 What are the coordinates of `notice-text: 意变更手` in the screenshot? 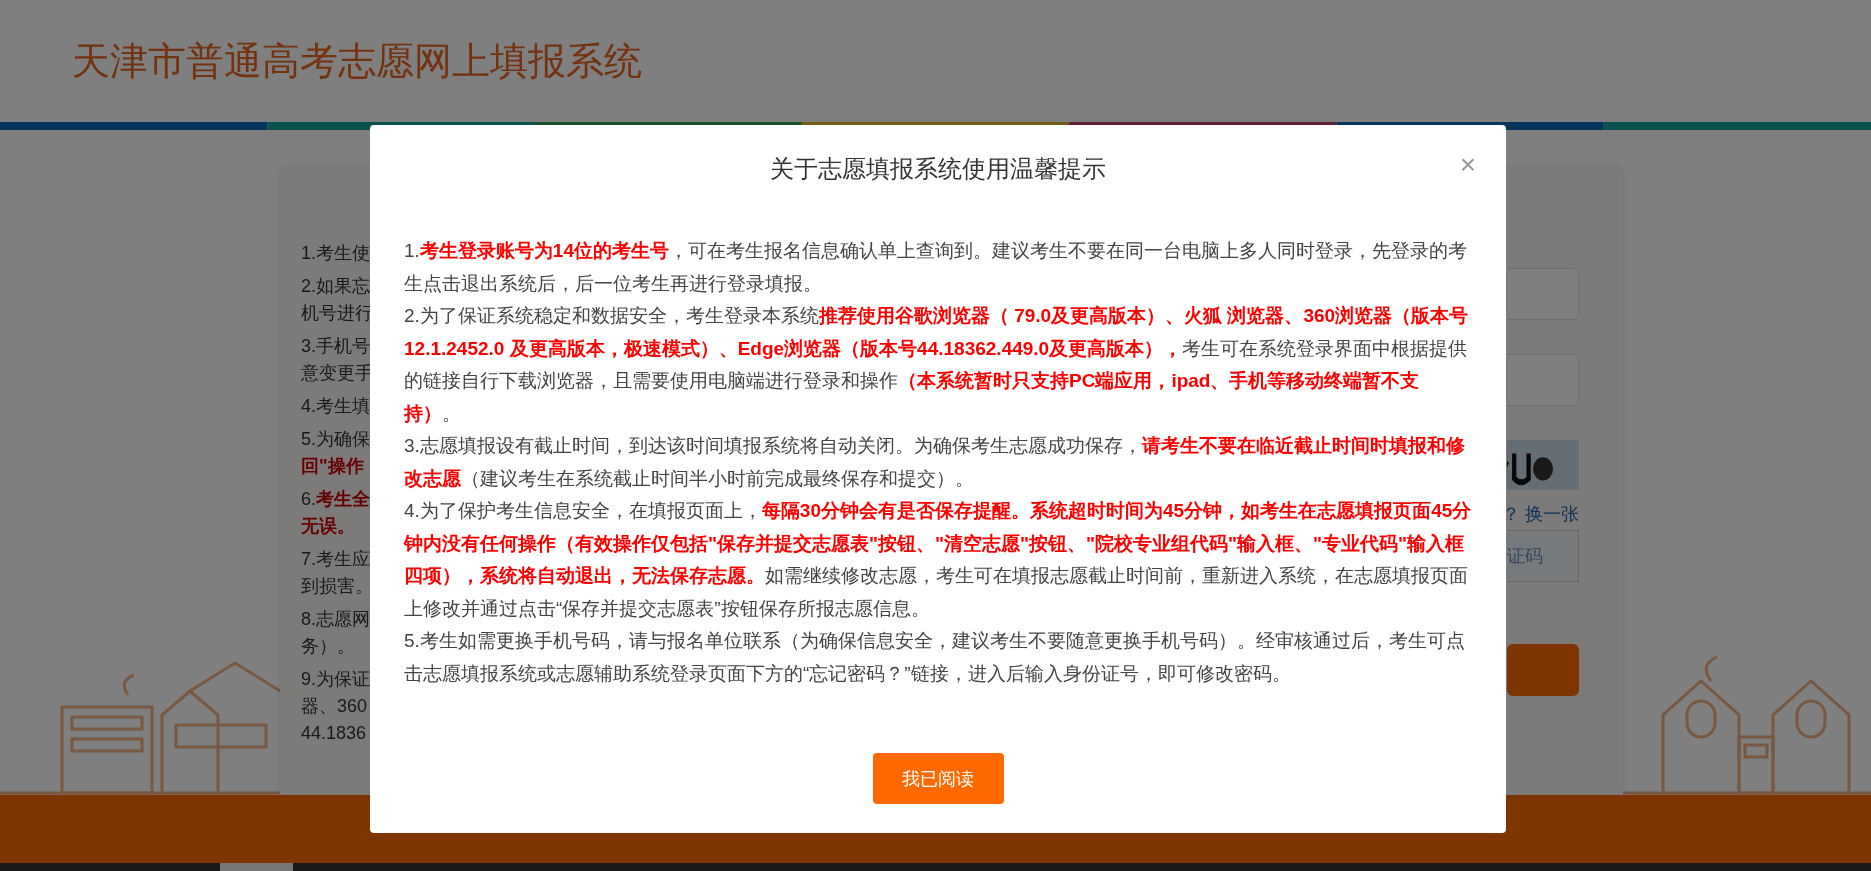 It's located at (337, 373).